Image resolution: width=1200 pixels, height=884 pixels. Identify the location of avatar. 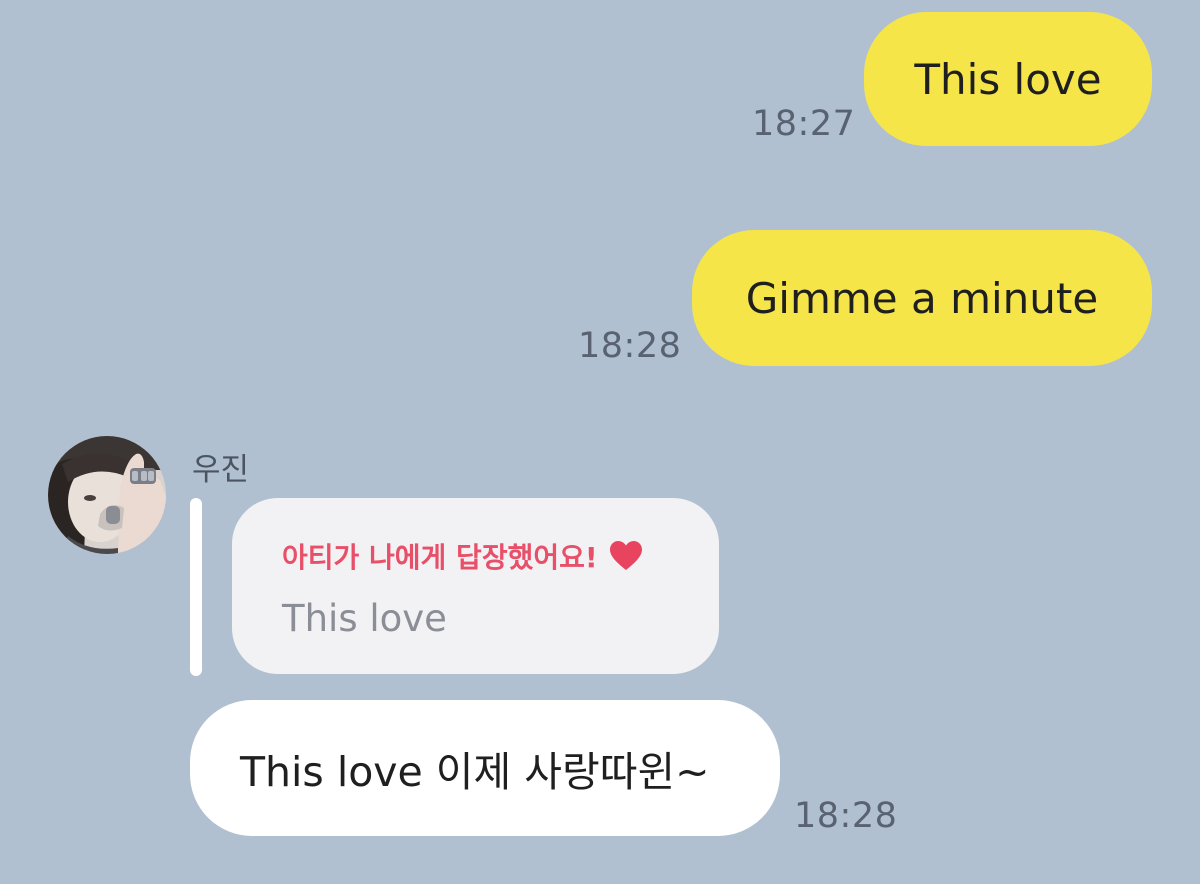
(107, 495).